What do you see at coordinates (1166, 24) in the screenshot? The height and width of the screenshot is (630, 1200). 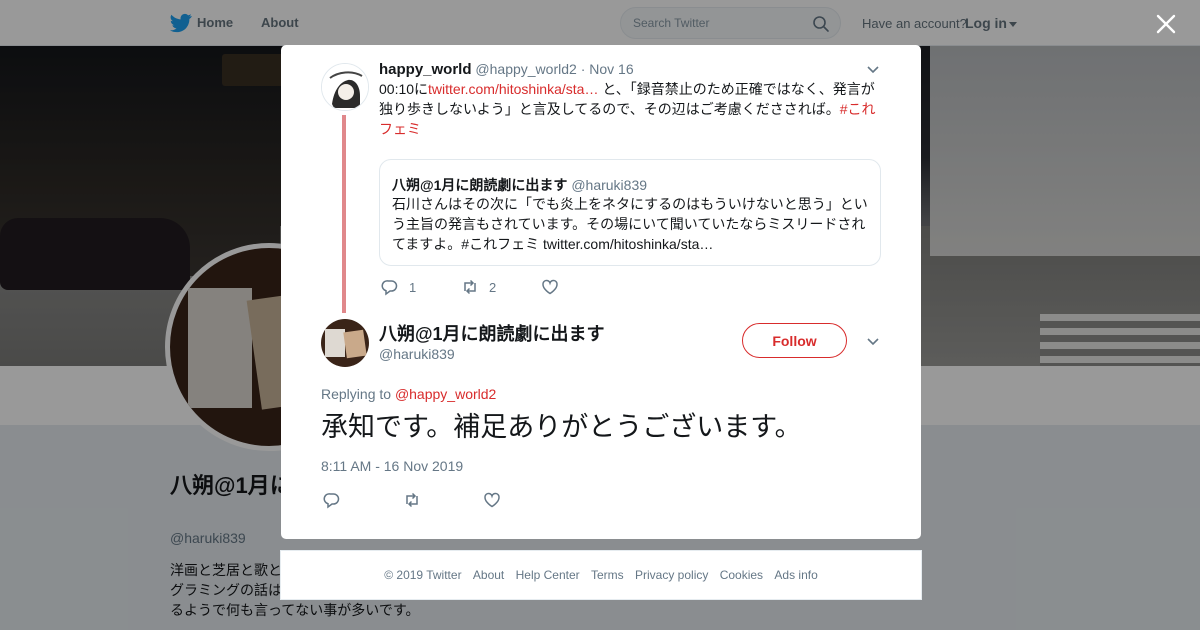 I see `close-icon` at bounding box center [1166, 24].